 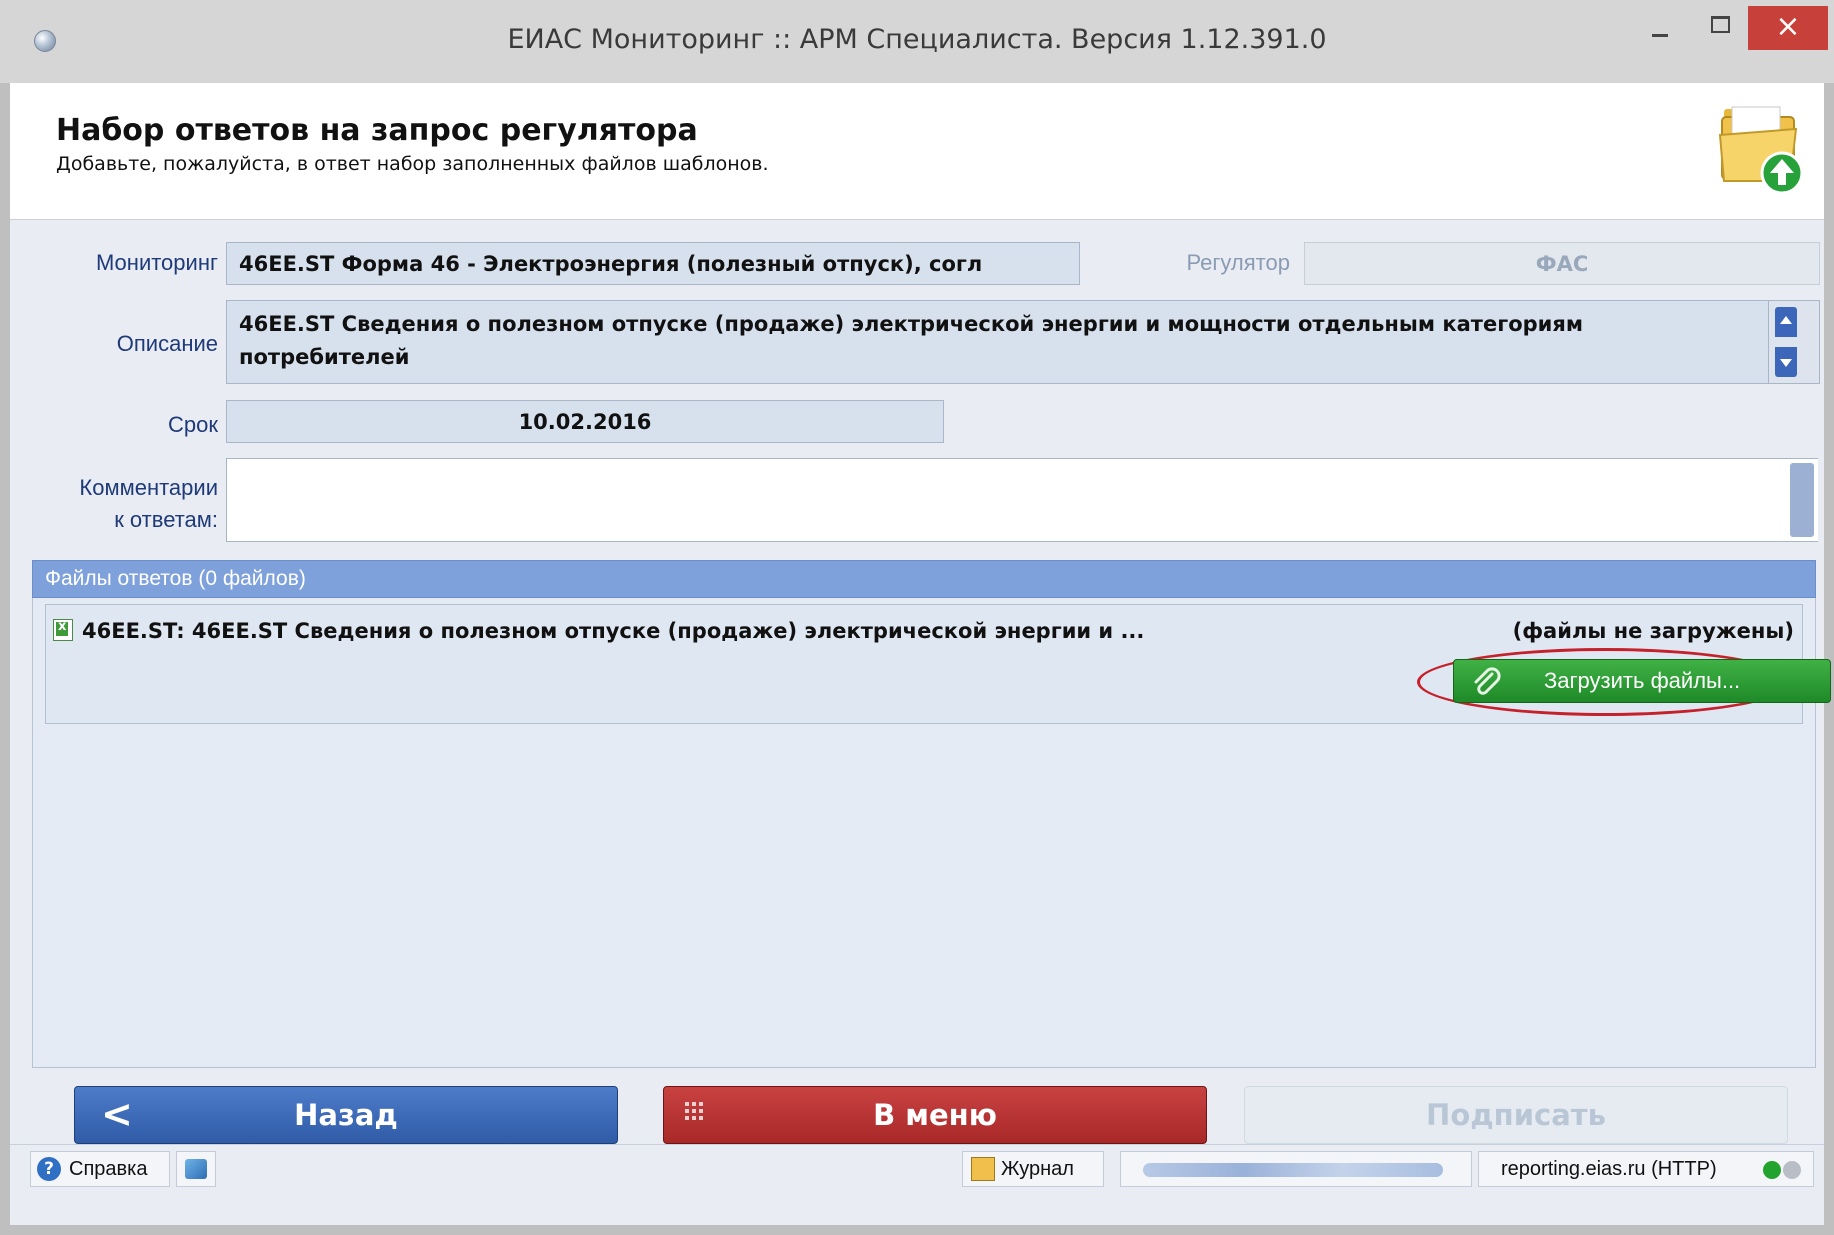 I want to click on menu-button: В меню, so click(x=935, y=1115).